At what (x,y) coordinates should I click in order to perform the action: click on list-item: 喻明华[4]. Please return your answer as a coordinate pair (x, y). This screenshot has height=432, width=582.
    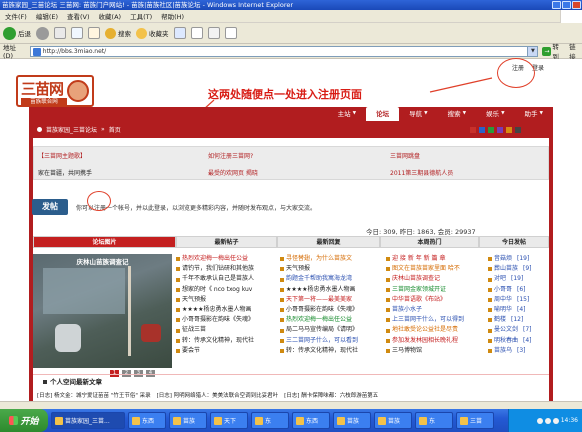
    Looking at the image, I should click on (518, 310).